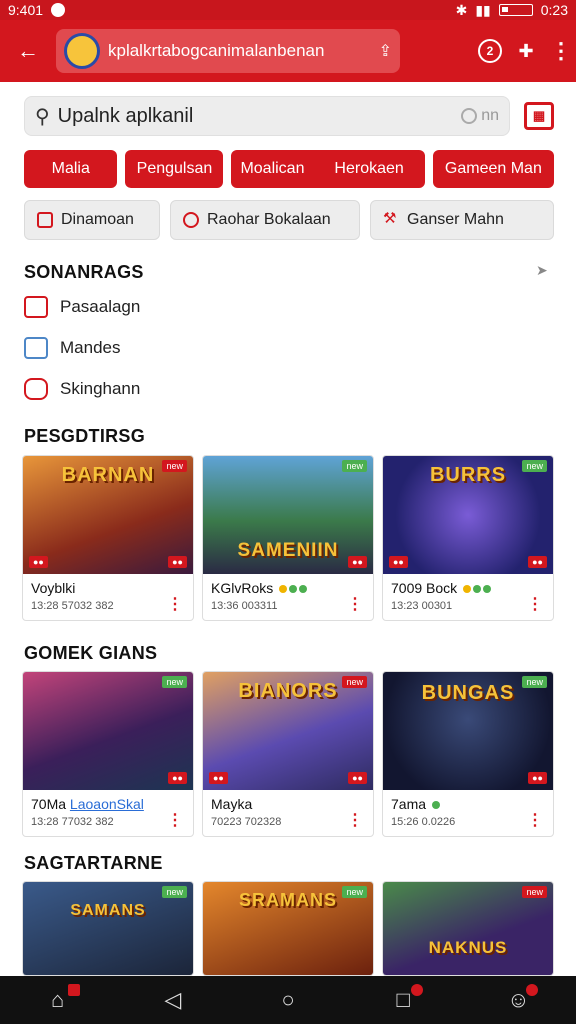 This screenshot has height=1024, width=576. Describe the element at coordinates (493, 169) in the screenshot. I see `chip-4: Gameen Man` at that location.